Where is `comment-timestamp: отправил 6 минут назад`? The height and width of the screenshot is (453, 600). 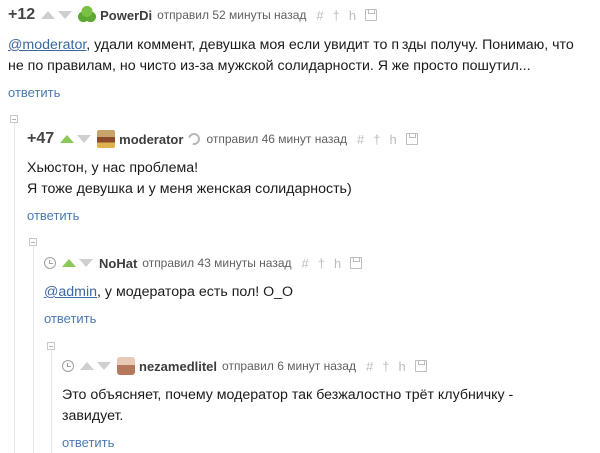 comment-timestamp: отправил 6 минут назад is located at coordinates (289, 366).